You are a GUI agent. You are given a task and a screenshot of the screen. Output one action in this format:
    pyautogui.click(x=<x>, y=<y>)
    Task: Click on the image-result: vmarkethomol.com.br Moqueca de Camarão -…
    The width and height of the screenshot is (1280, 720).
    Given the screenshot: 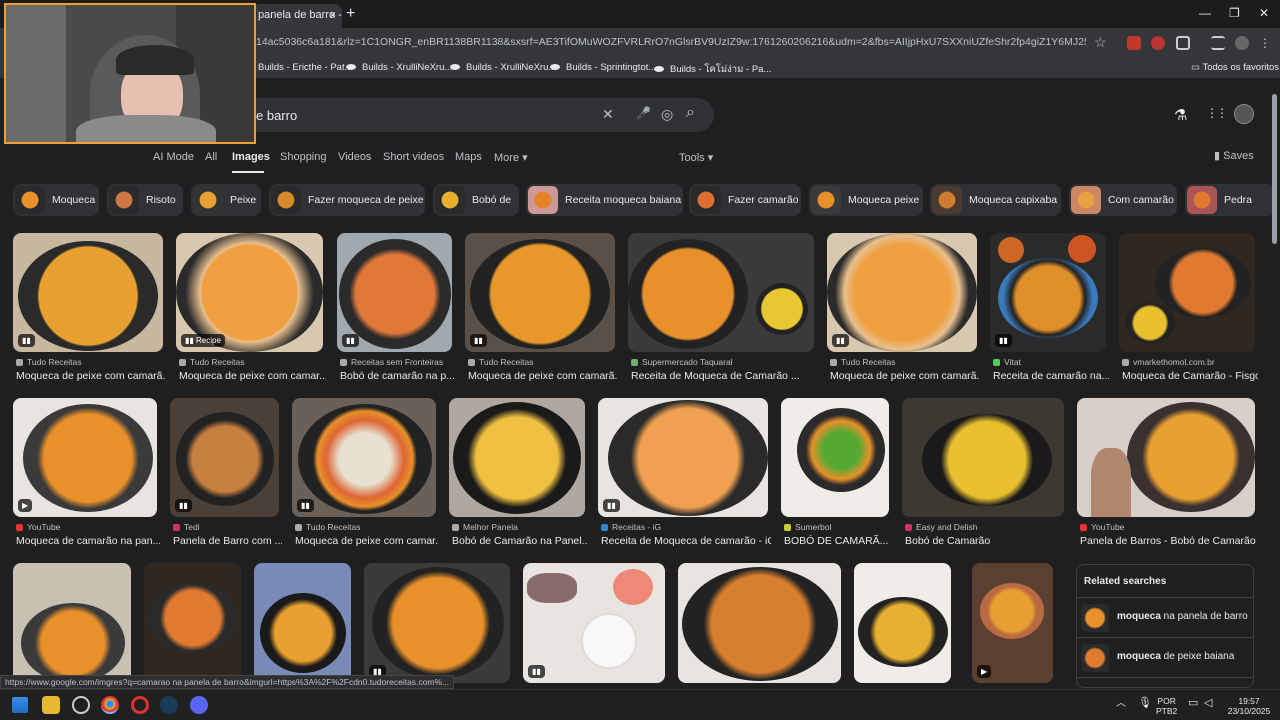 What is the action you would take?
    pyautogui.click(x=1188, y=311)
    